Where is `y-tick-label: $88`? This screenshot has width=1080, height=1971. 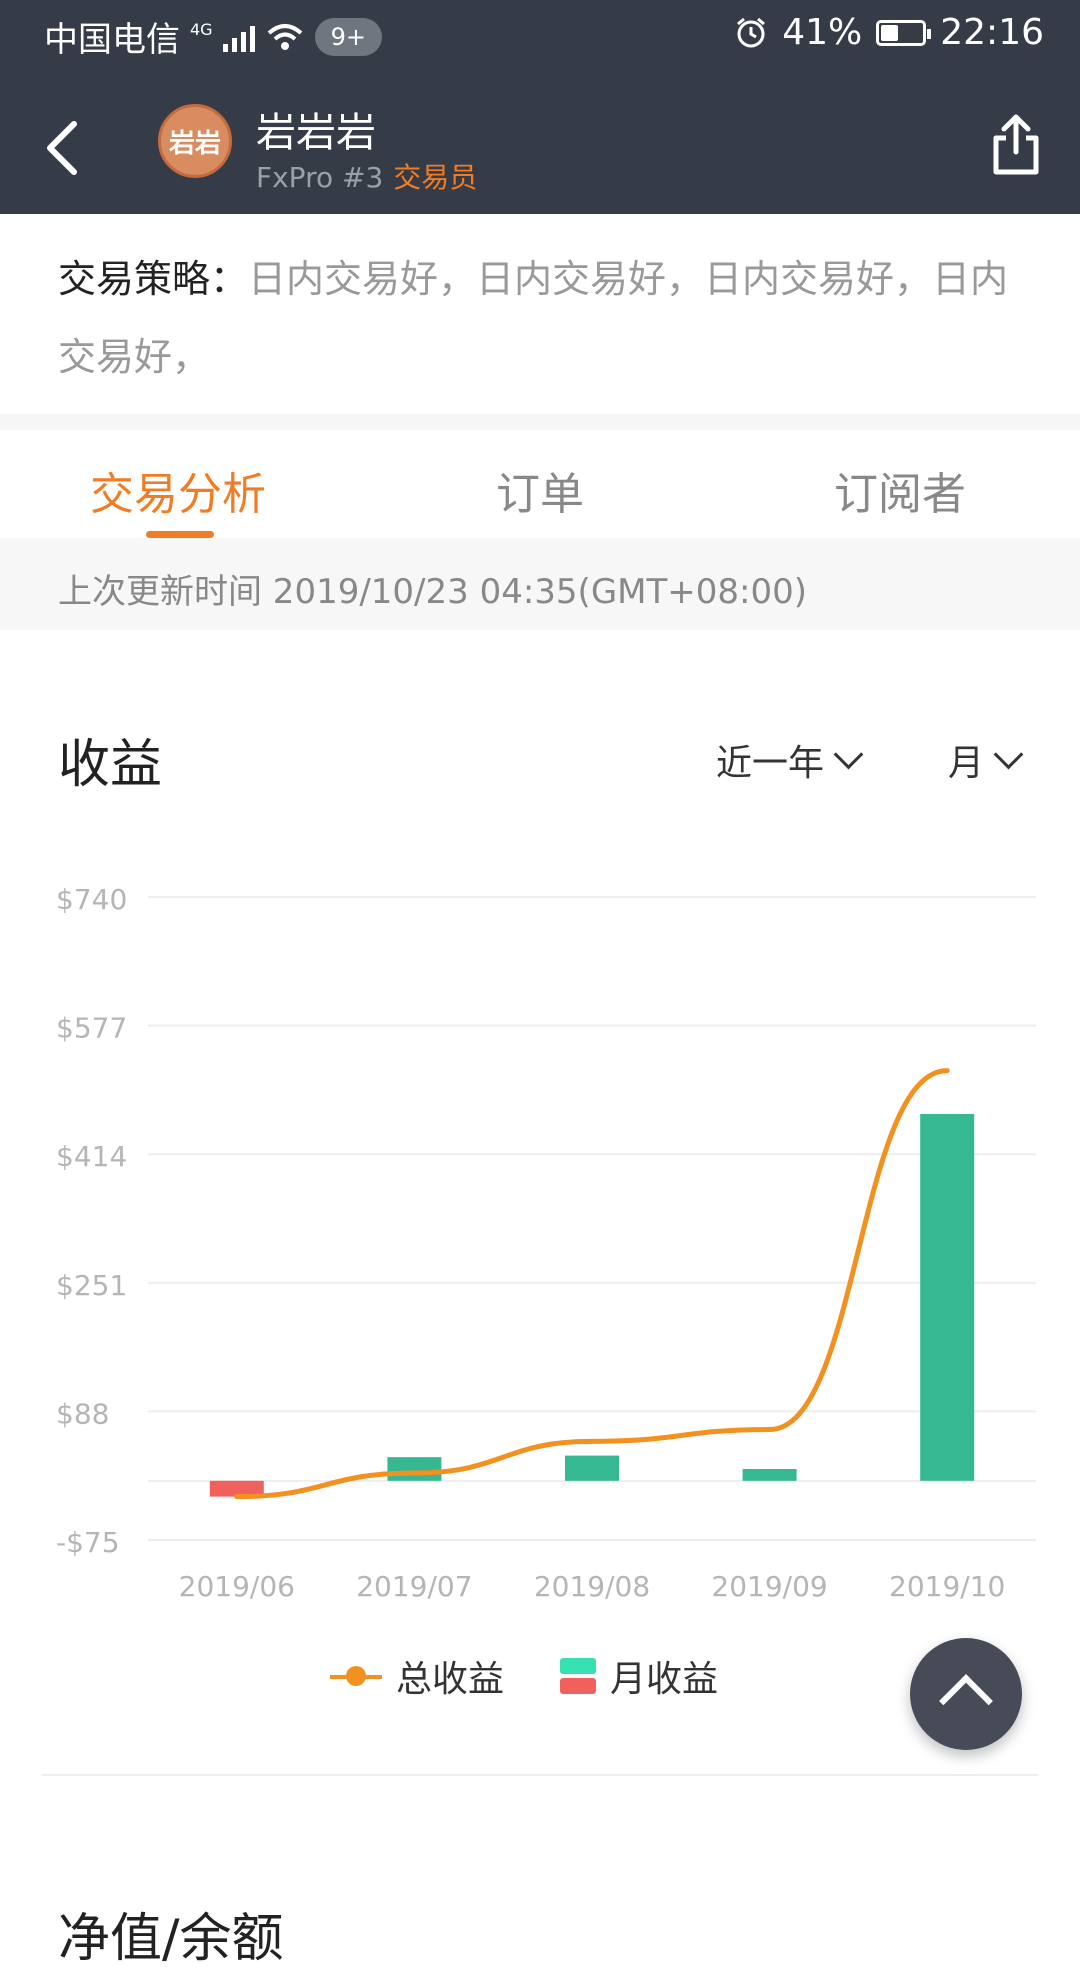
y-tick-label: $88 is located at coordinates (82, 1413).